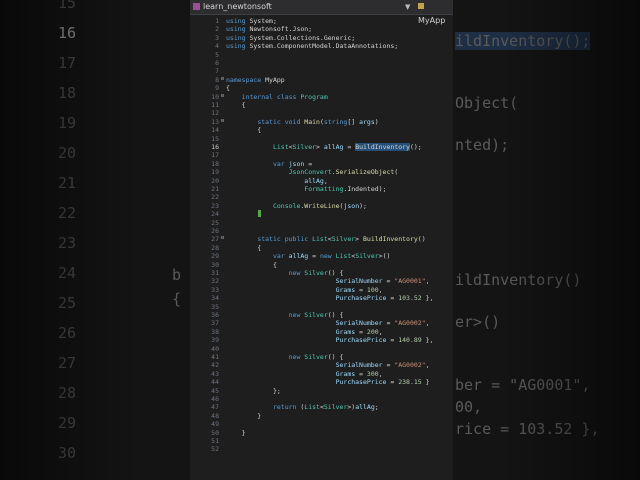 The image size is (640, 480). What do you see at coordinates (67, 153) in the screenshot?
I see `bg-line-number: 20` at bounding box center [67, 153].